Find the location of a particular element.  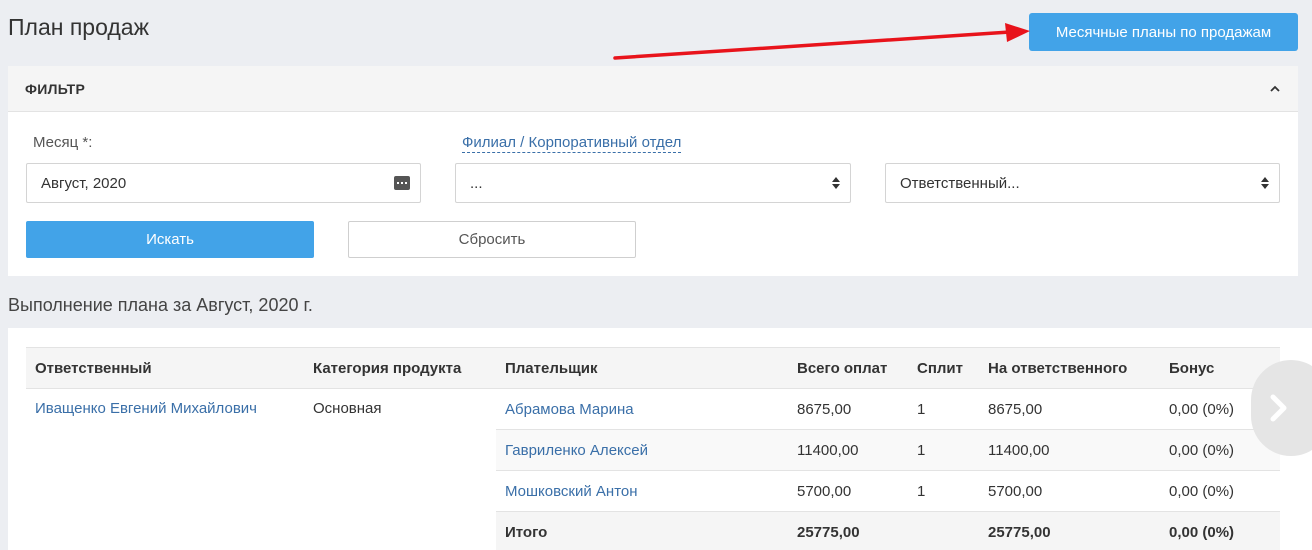

monthly-plans-button: Месячные планы по продажам is located at coordinates (1163, 32).